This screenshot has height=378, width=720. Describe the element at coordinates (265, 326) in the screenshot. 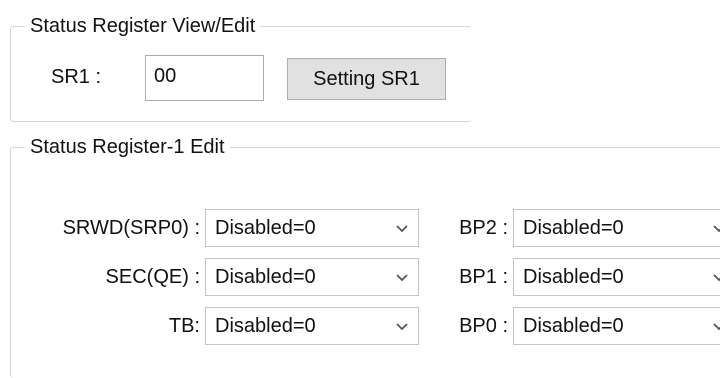

I see `tb-select-value: Disabled=0` at that location.